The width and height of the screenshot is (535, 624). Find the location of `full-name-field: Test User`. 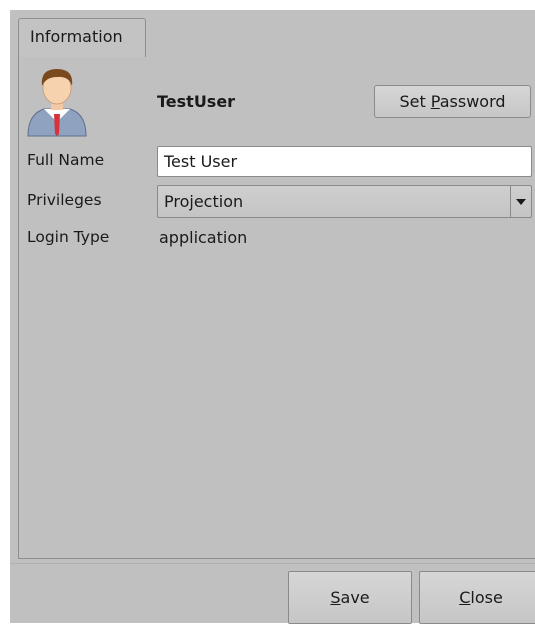

full-name-field: Test User is located at coordinates (344, 161).